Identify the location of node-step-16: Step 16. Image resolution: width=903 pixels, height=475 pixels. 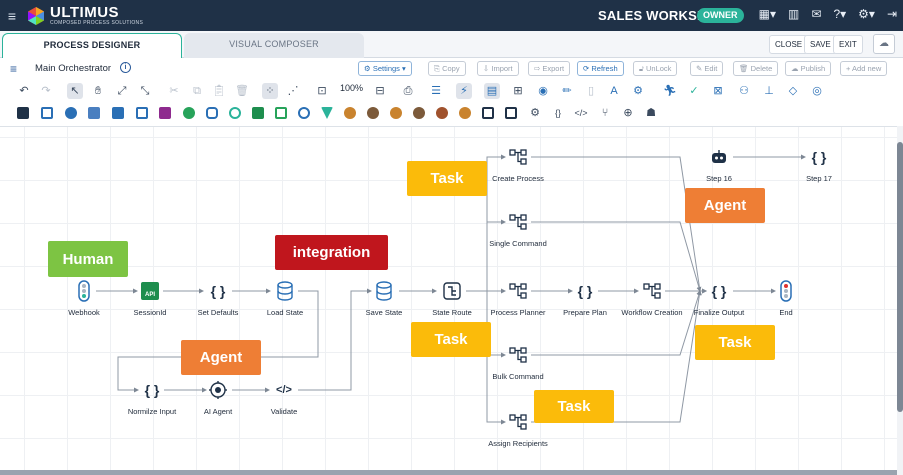
(719, 164).